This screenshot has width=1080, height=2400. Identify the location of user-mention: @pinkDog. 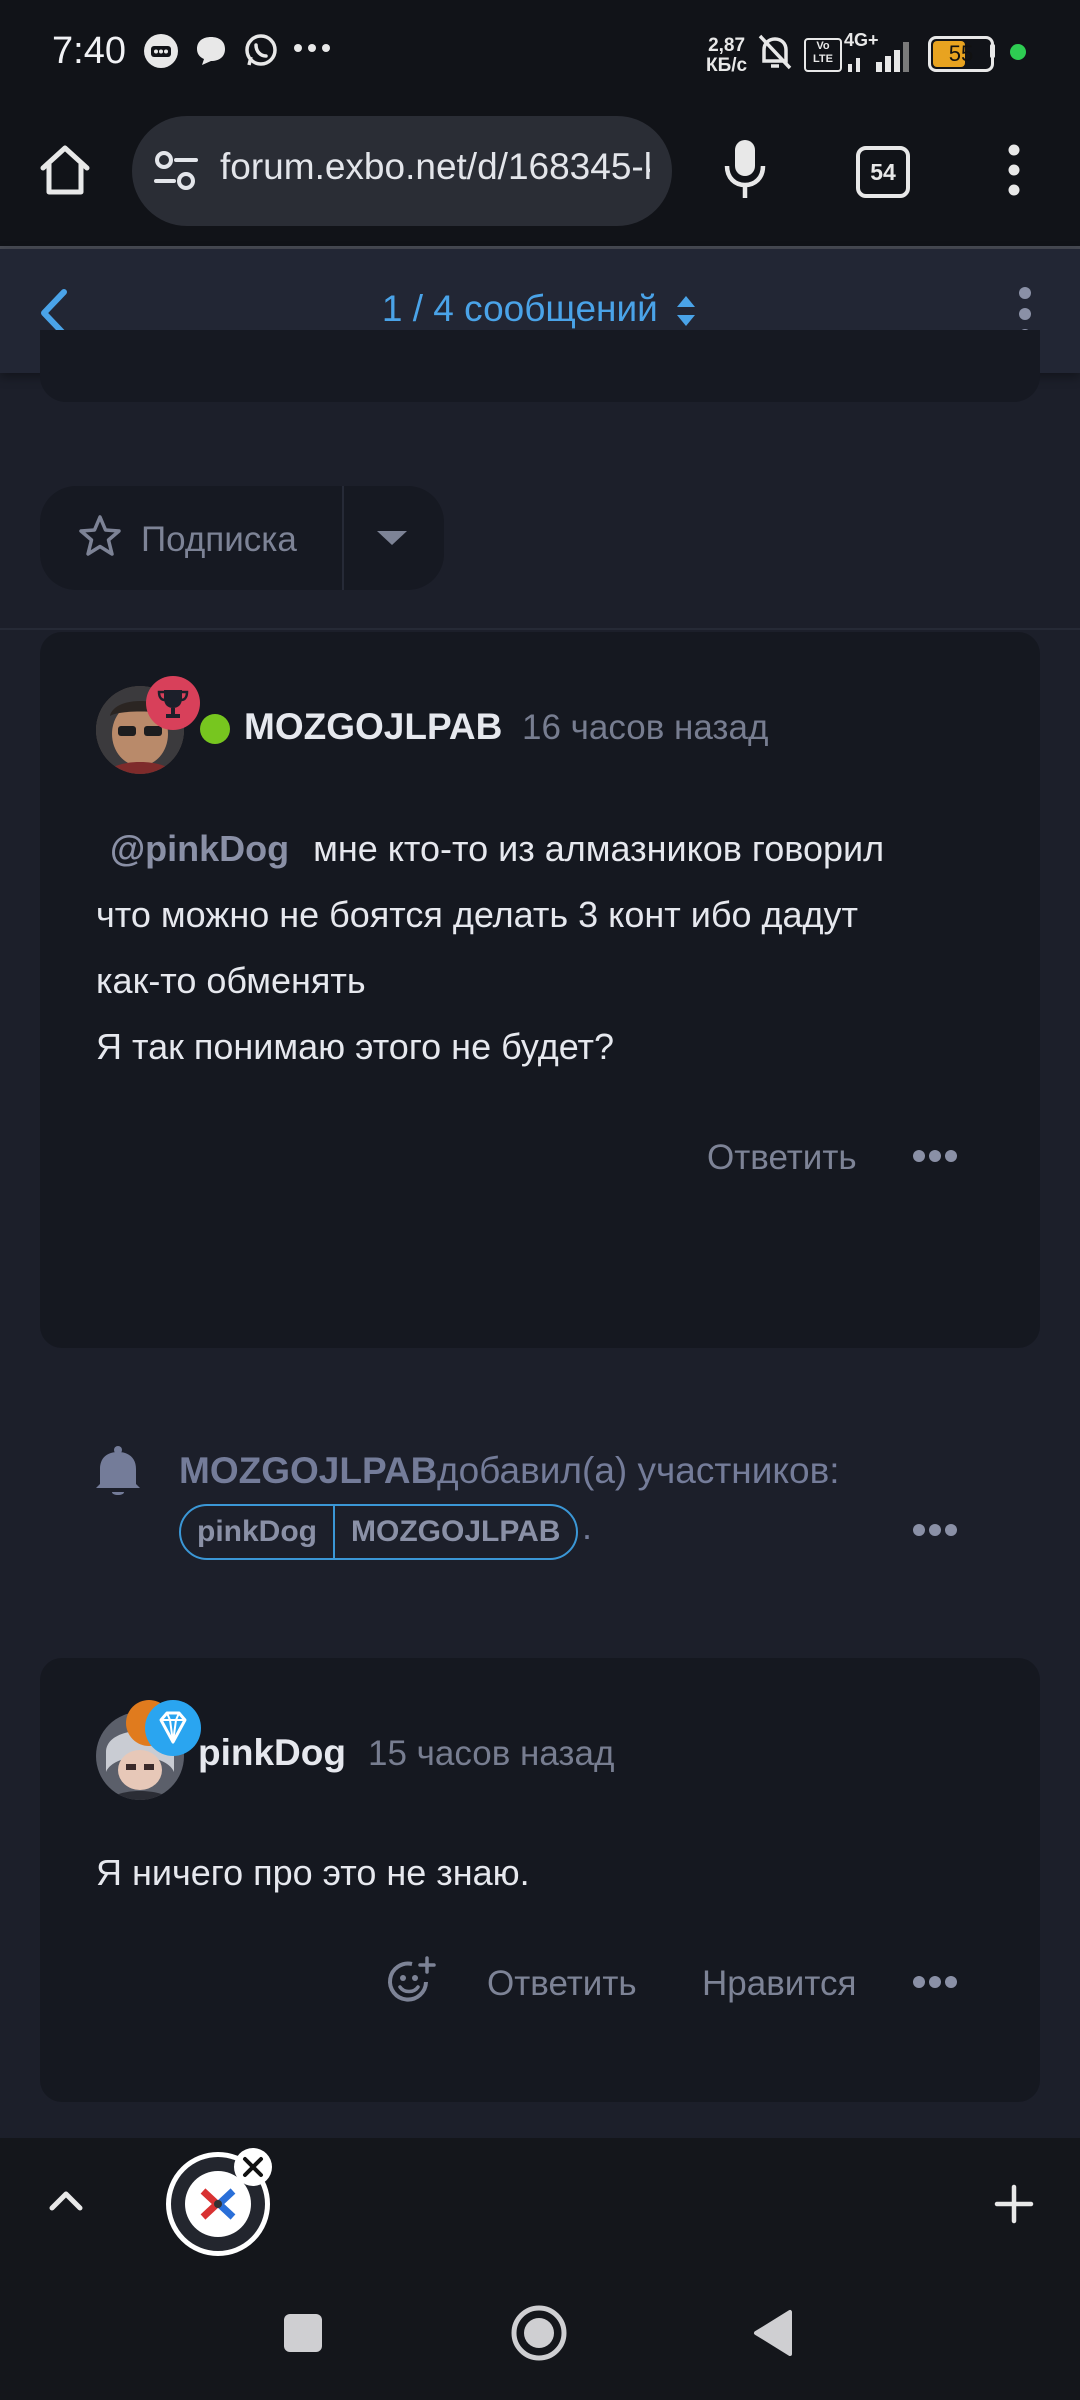
(199, 848).